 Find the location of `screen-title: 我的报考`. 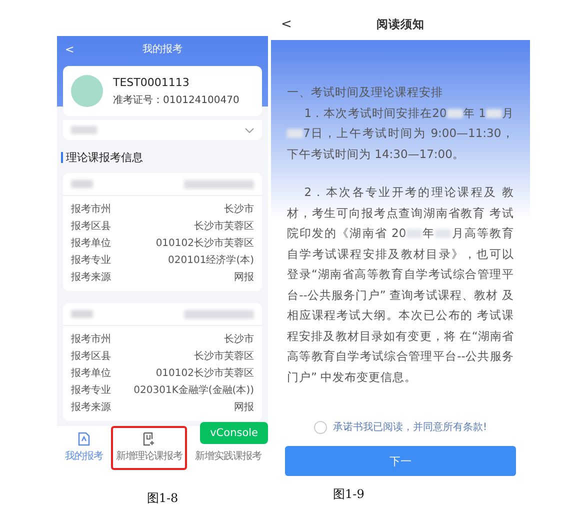

screen-title: 我的报考 is located at coordinates (163, 49).